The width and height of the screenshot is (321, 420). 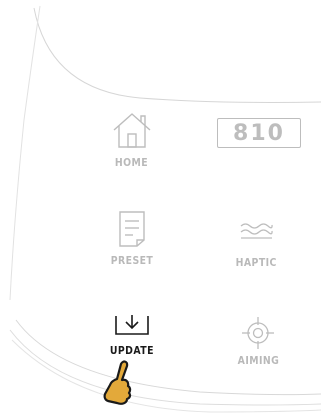 What do you see at coordinates (132, 162) in the screenshot?
I see `menu-item-label: HOME` at bounding box center [132, 162].